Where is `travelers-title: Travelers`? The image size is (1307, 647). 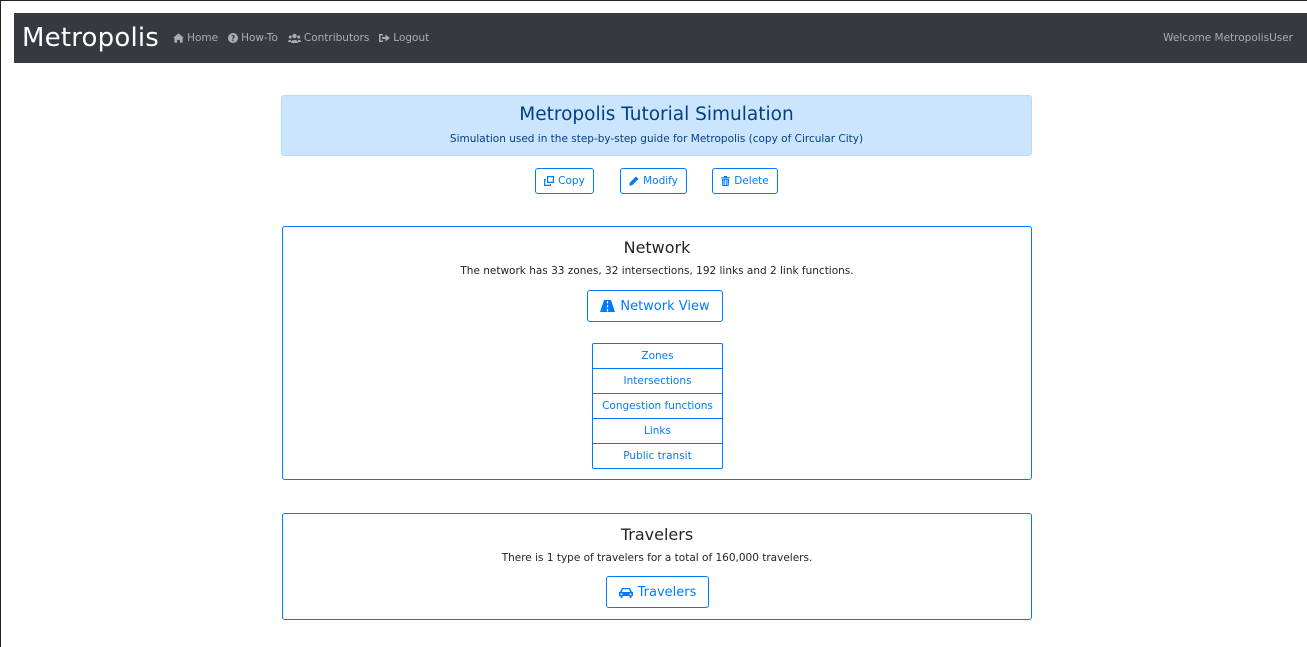 travelers-title: Travelers is located at coordinates (657, 534).